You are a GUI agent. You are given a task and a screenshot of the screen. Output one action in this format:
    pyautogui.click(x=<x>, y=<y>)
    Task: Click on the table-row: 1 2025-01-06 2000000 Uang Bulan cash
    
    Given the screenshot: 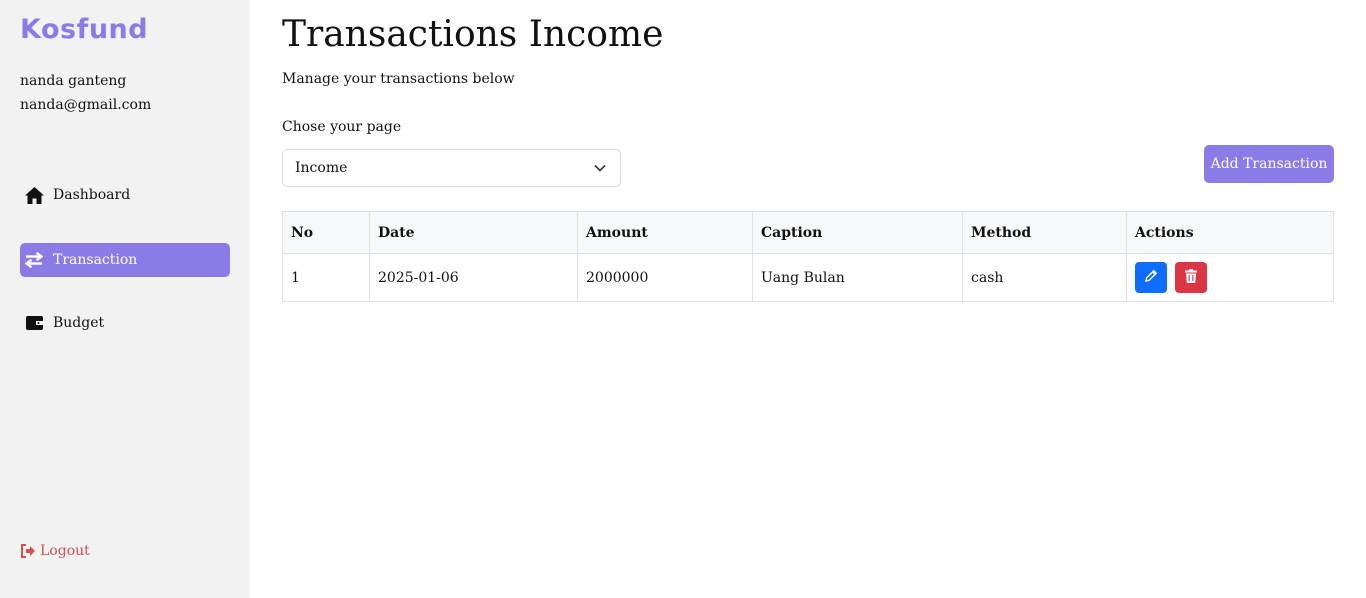 What is the action you would take?
    pyautogui.click(x=808, y=277)
    